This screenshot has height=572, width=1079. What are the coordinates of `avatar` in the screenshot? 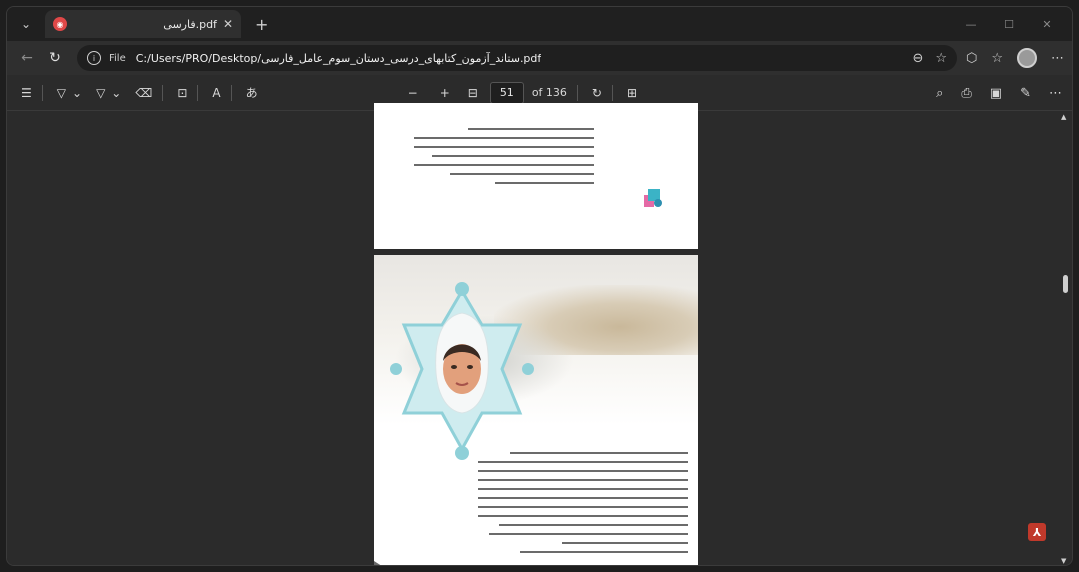 It's located at (1027, 58).